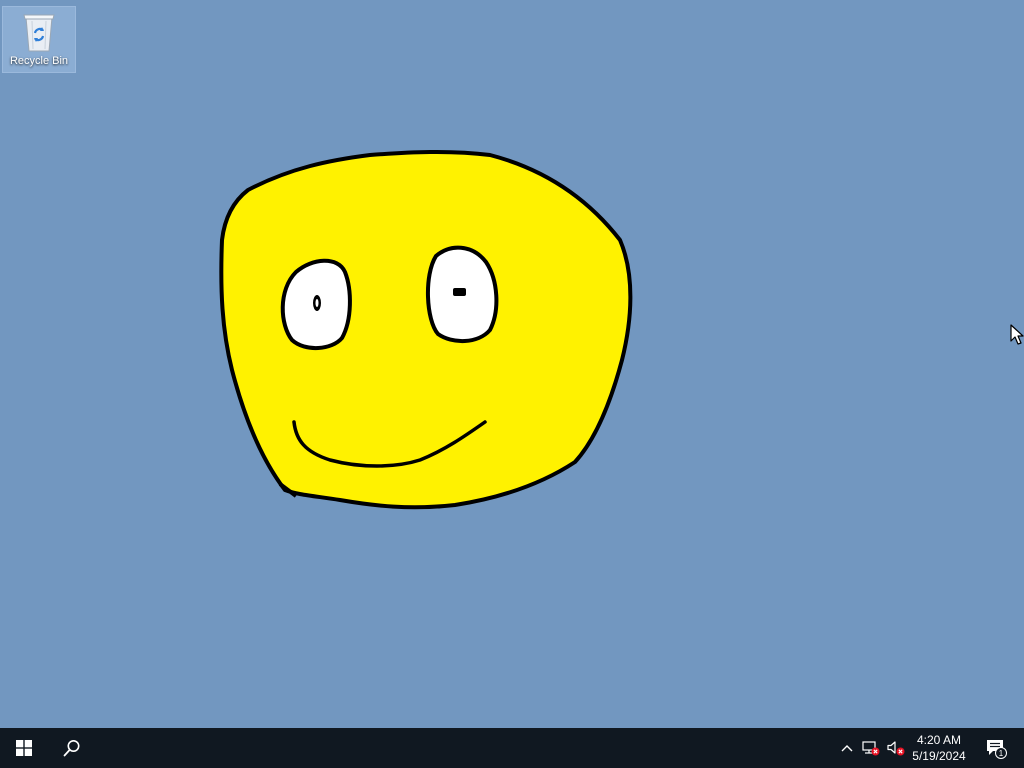  I want to click on action-center-button: 1, so click(996, 748).